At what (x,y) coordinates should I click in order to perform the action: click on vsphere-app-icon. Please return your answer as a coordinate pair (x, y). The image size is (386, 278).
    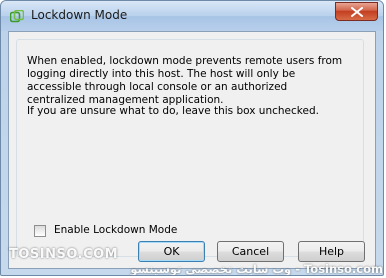
    Looking at the image, I should click on (17, 16).